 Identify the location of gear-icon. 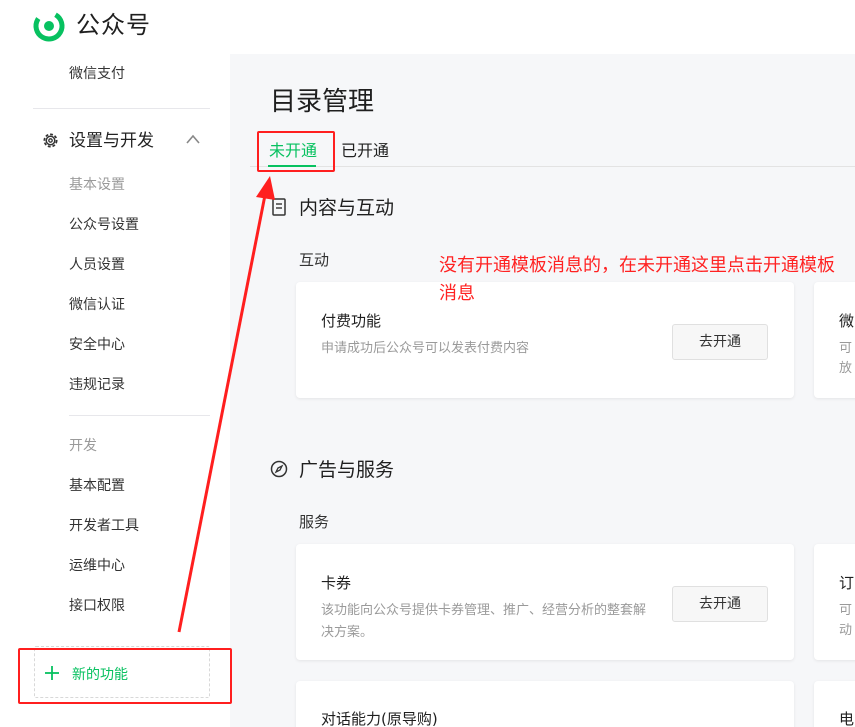
(50, 140).